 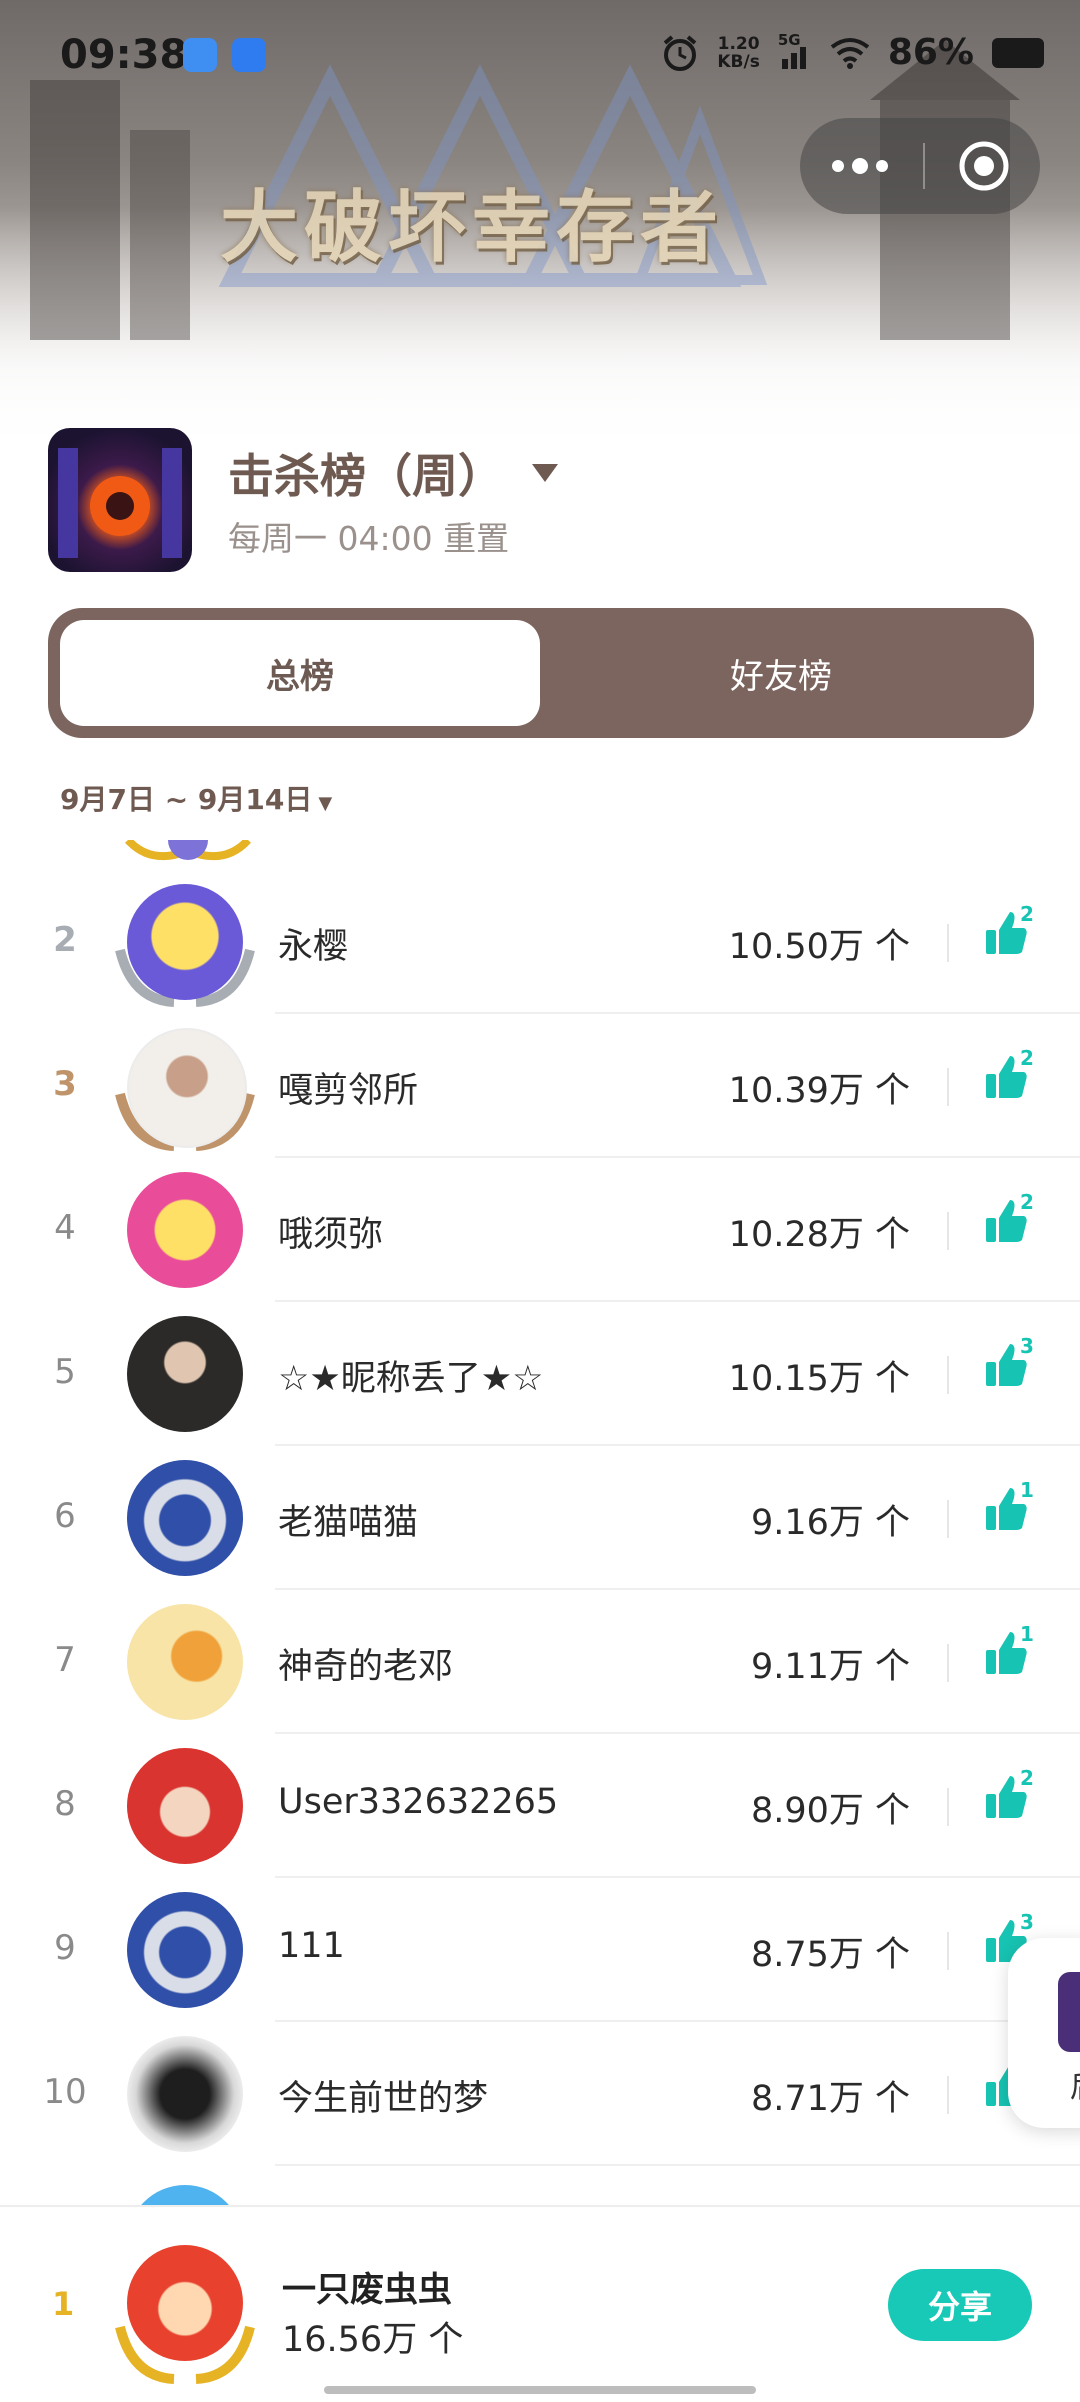 I want to click on share-button: 分享, so click(x=960, y=2305).